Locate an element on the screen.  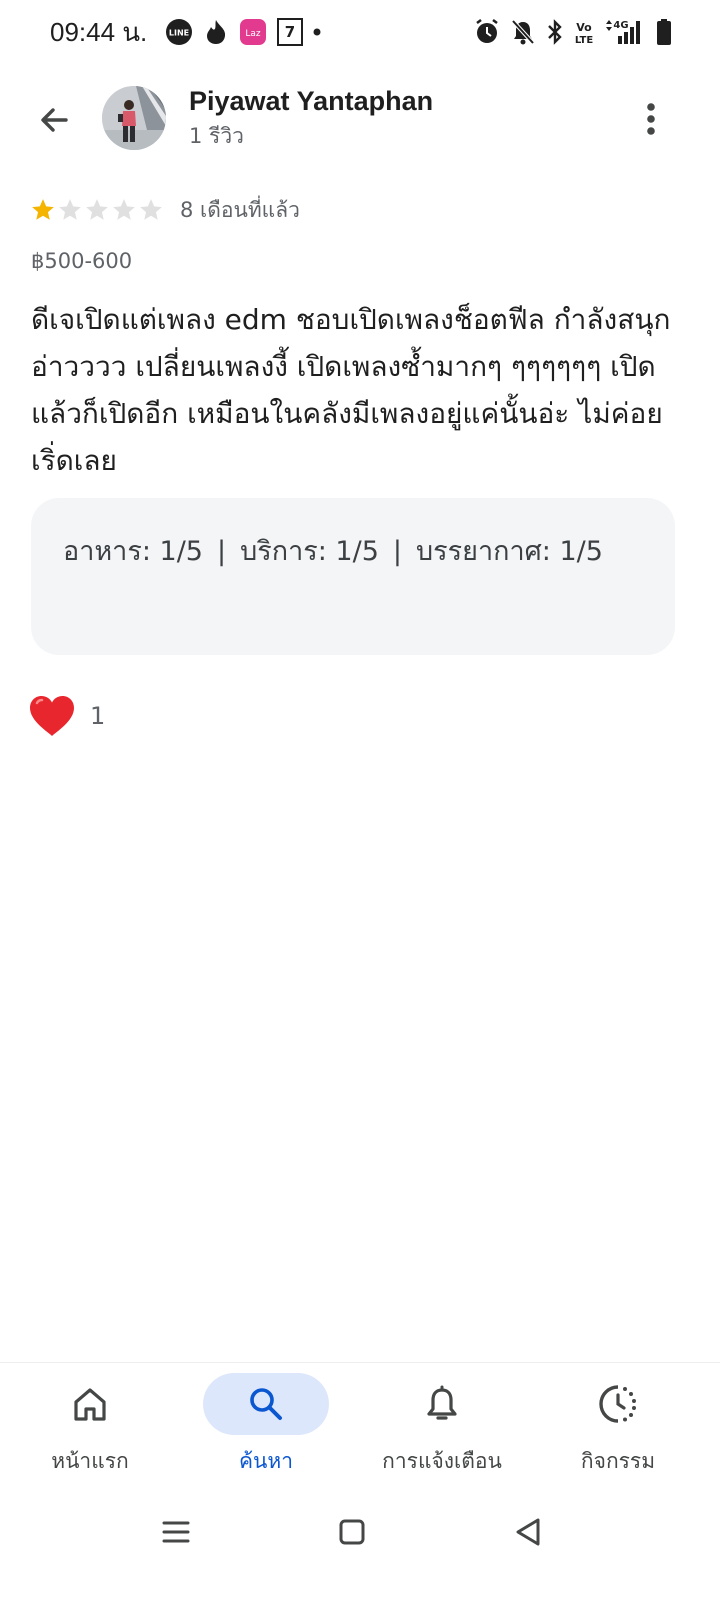
status-time: 09:44 น. is located at coordinates (99, 31).